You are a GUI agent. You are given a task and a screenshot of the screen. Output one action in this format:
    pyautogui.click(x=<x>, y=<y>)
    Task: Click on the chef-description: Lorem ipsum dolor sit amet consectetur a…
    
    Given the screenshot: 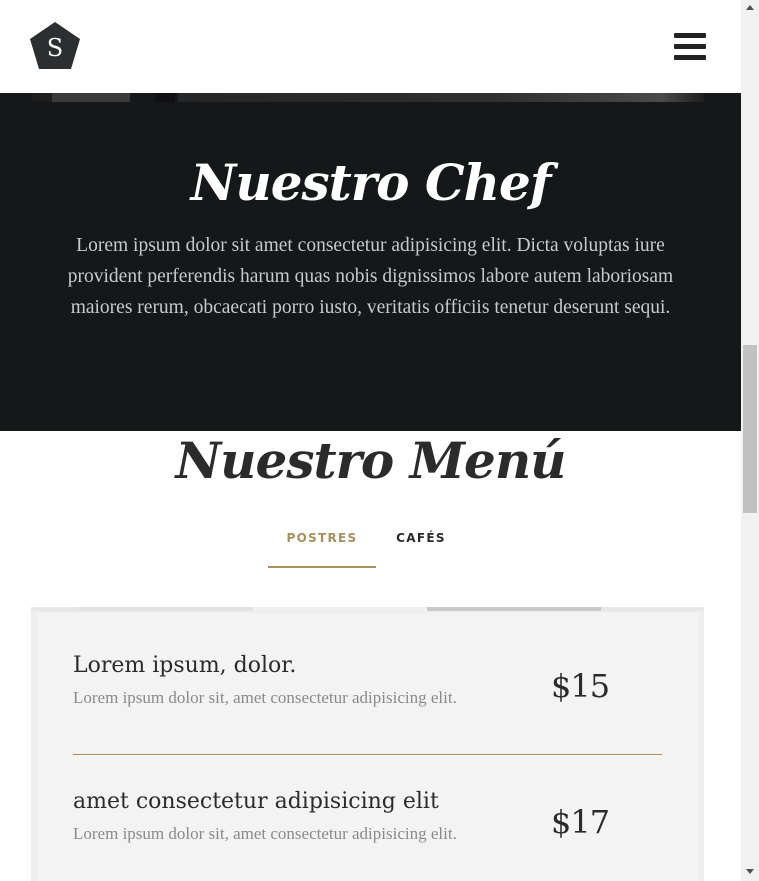 What is the action you would take?
    pyautogui.click(x=370, y=276)
    